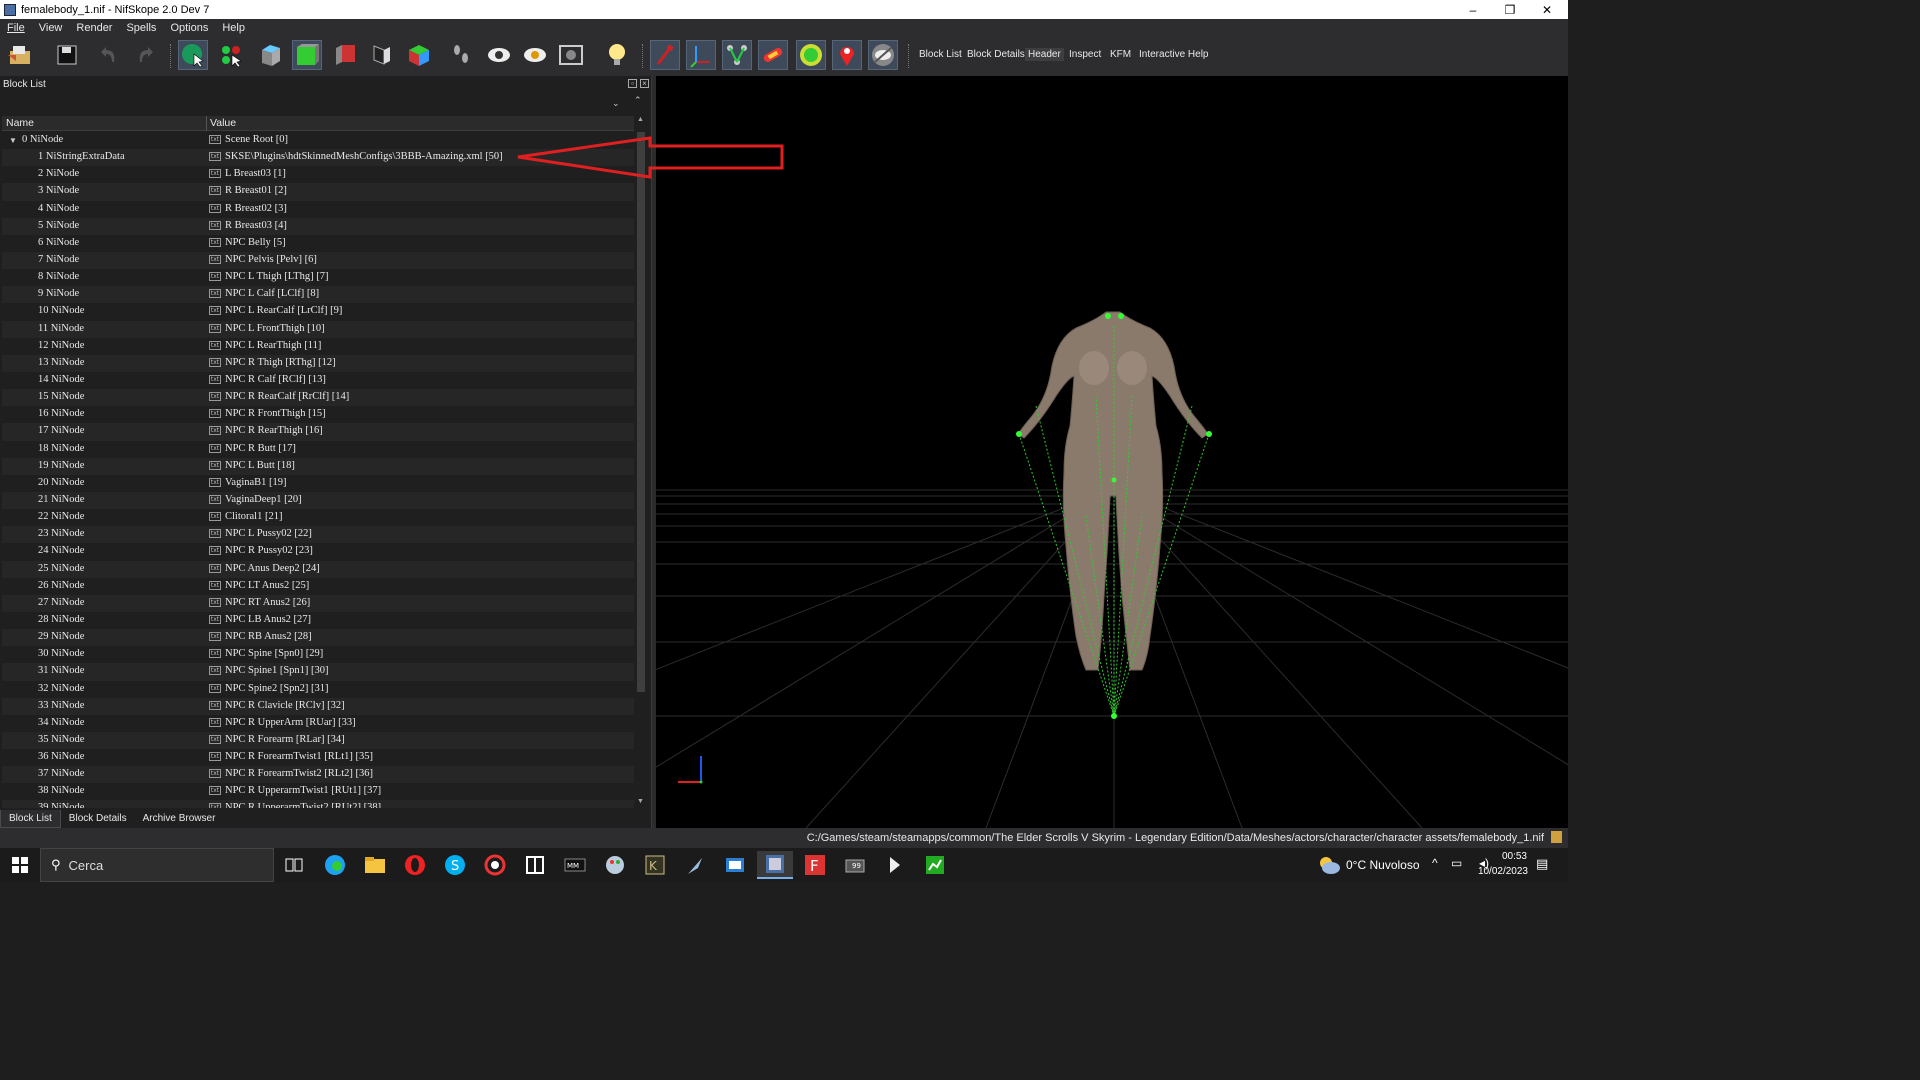 This screenshot has width=1920, height=1080. I want to click on table-row: 19 NiNode txt NPC L Butt [18], so click(318, 466).